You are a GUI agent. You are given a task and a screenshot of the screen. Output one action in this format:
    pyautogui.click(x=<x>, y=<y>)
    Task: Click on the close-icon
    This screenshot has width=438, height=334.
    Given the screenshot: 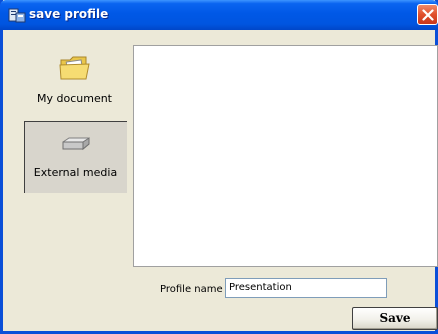 What is the action you would take?
    pyautogui.click(x=428, y=15)
    